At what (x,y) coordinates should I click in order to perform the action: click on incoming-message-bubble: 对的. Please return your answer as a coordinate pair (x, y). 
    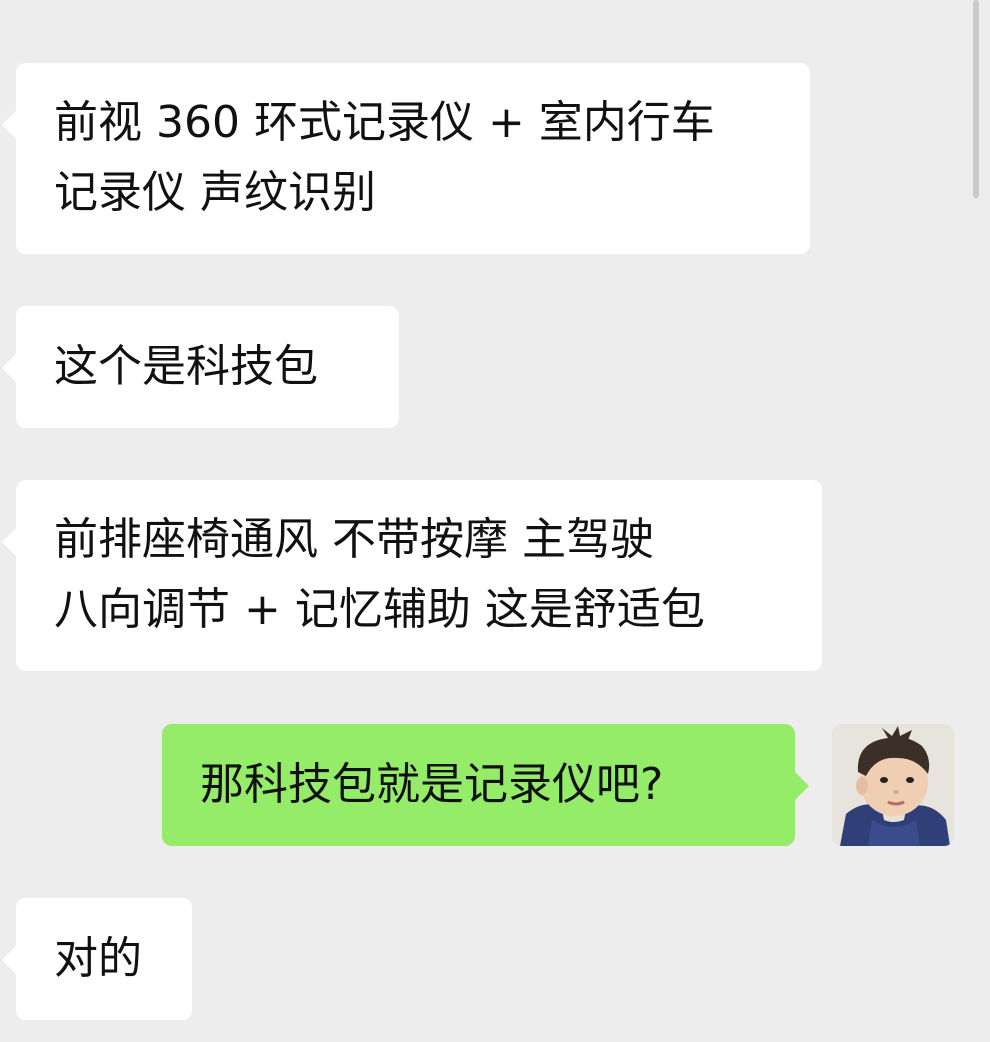
    Looking at the image, I should click on (97, 959).